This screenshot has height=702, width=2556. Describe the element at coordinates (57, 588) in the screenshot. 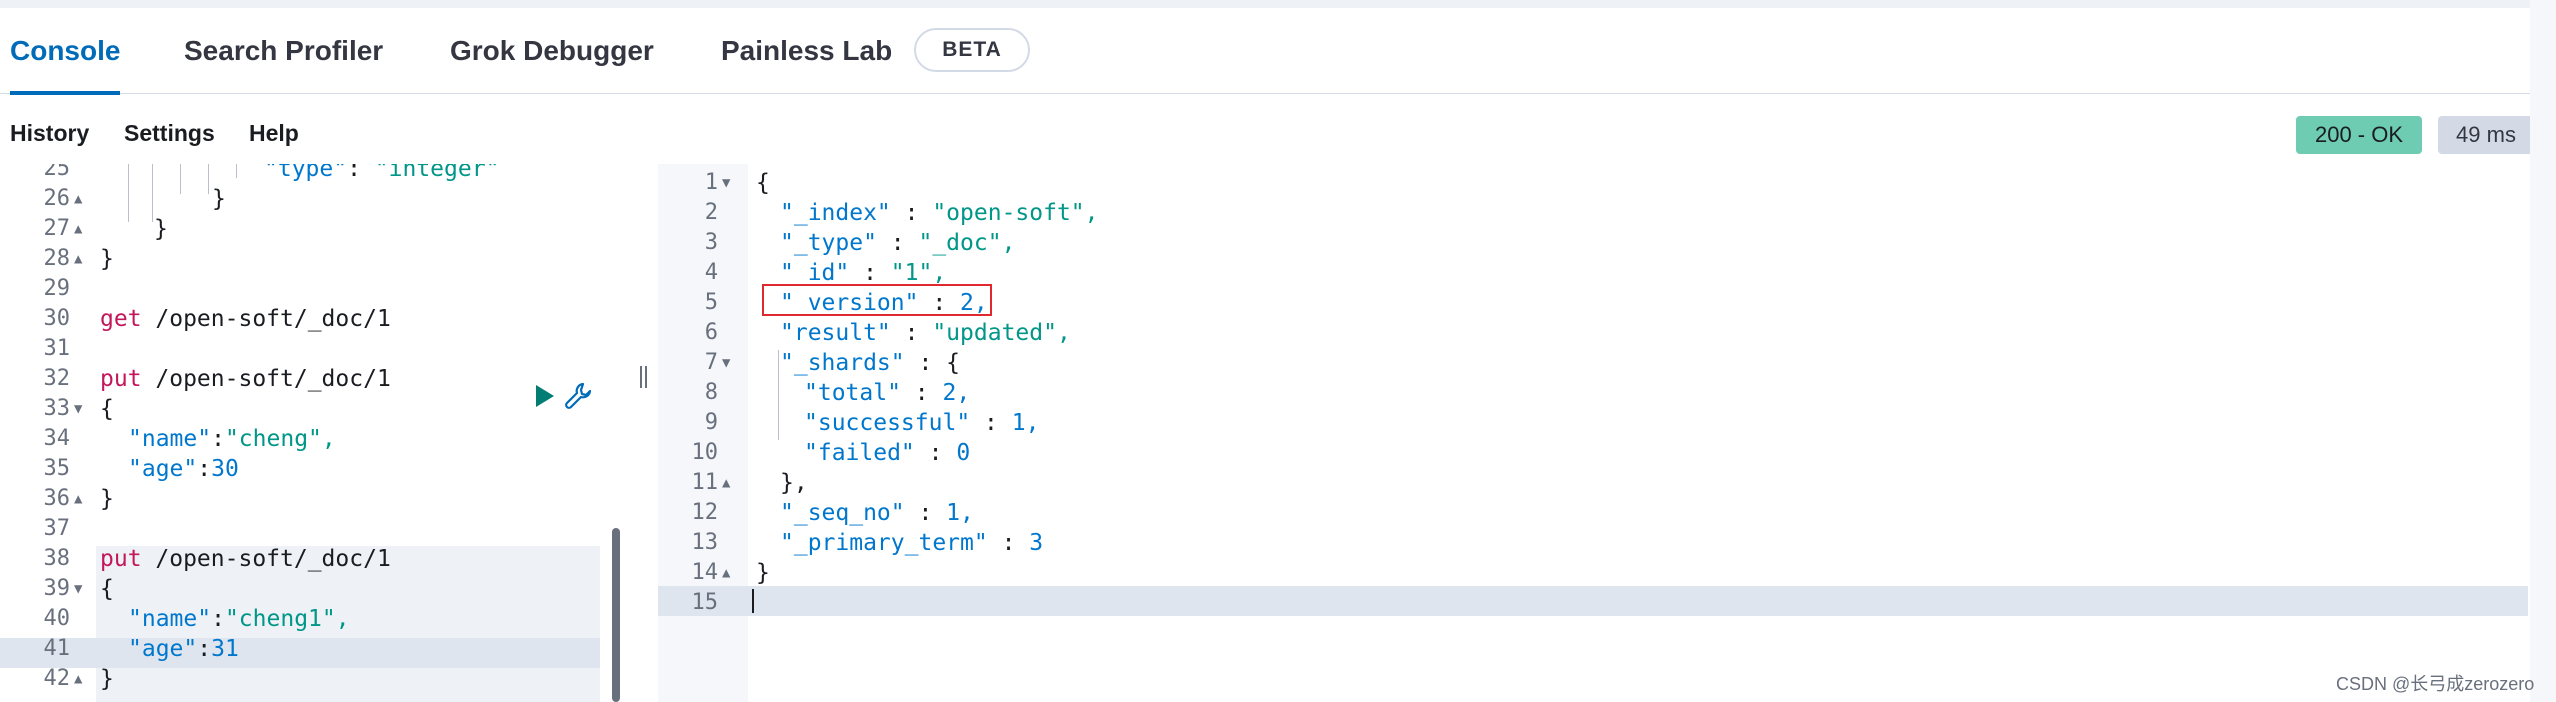

I see `line-number: 39` at that location.